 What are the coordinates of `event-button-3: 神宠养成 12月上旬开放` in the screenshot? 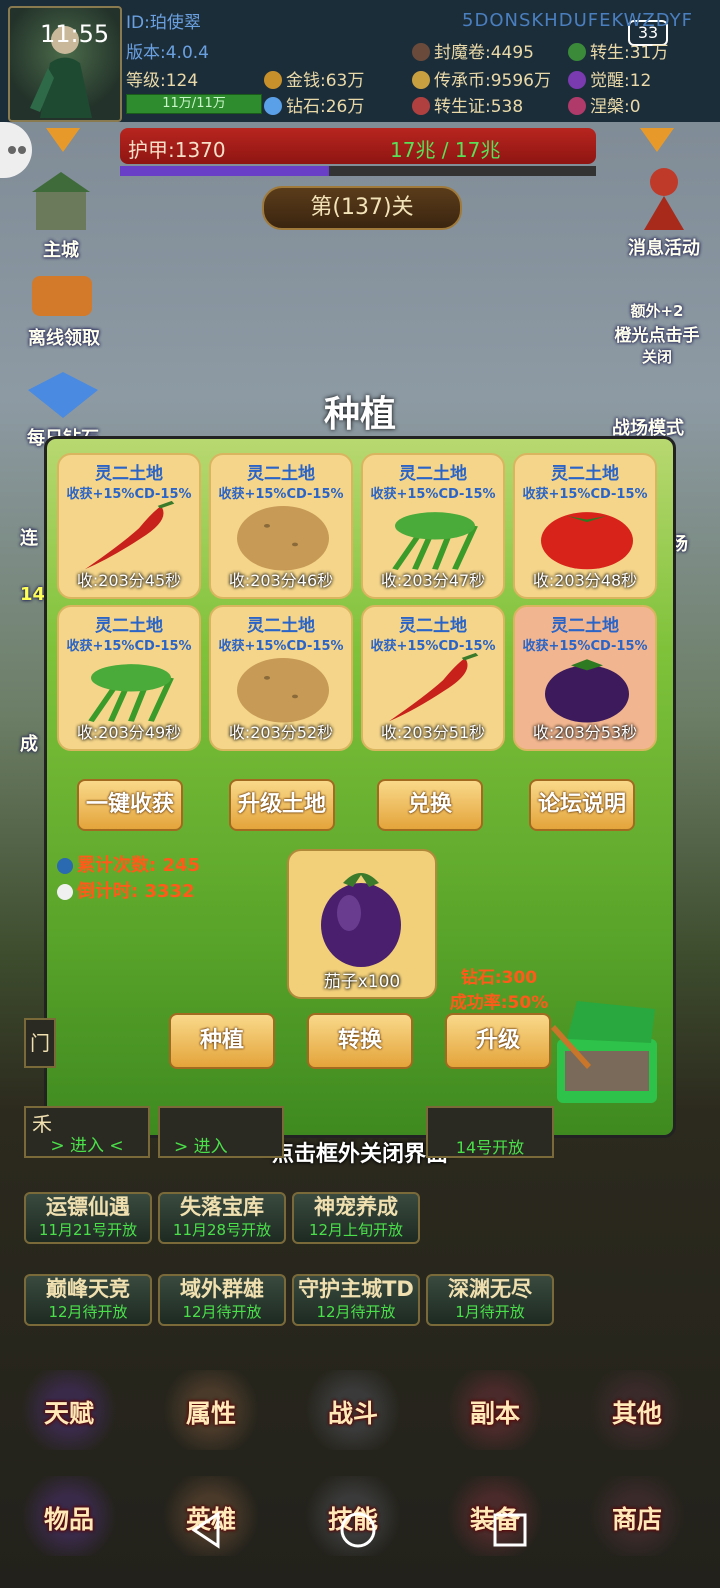 It's located at (356, 1218).